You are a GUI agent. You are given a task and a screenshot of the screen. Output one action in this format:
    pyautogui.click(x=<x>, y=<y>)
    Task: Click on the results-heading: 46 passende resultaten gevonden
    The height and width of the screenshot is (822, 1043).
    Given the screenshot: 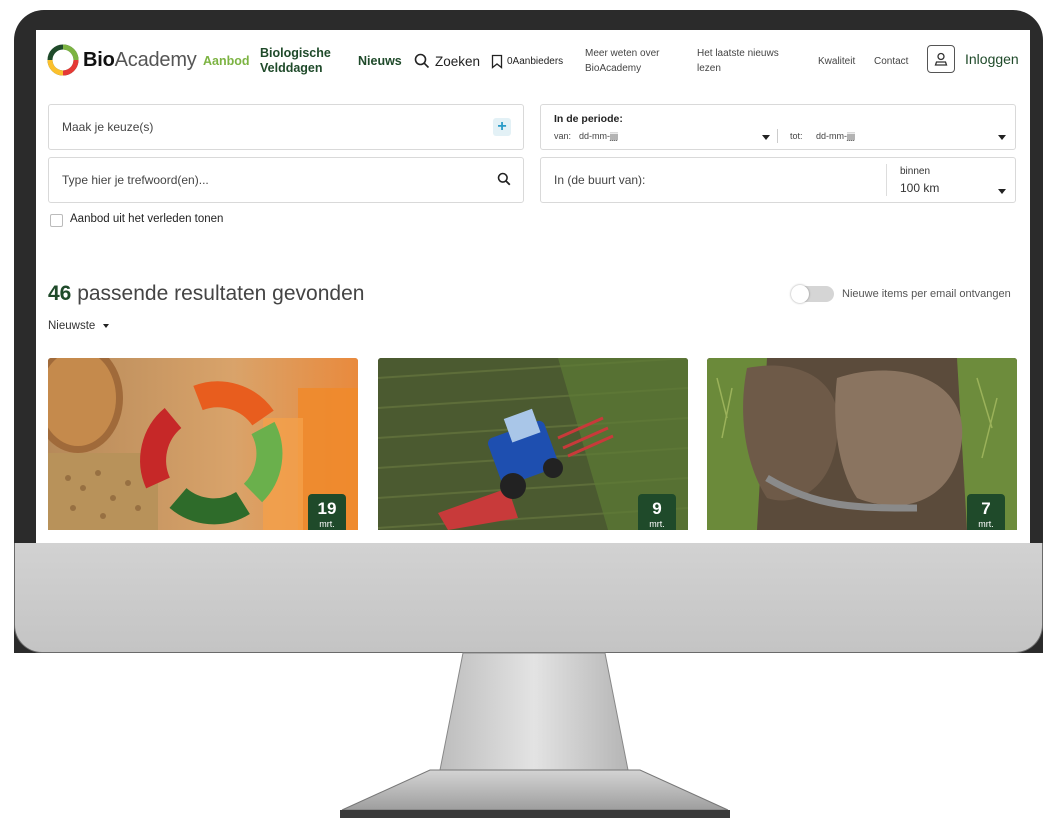 What is the action you would take?
    pyautogui.click(x=206, y=294)
    